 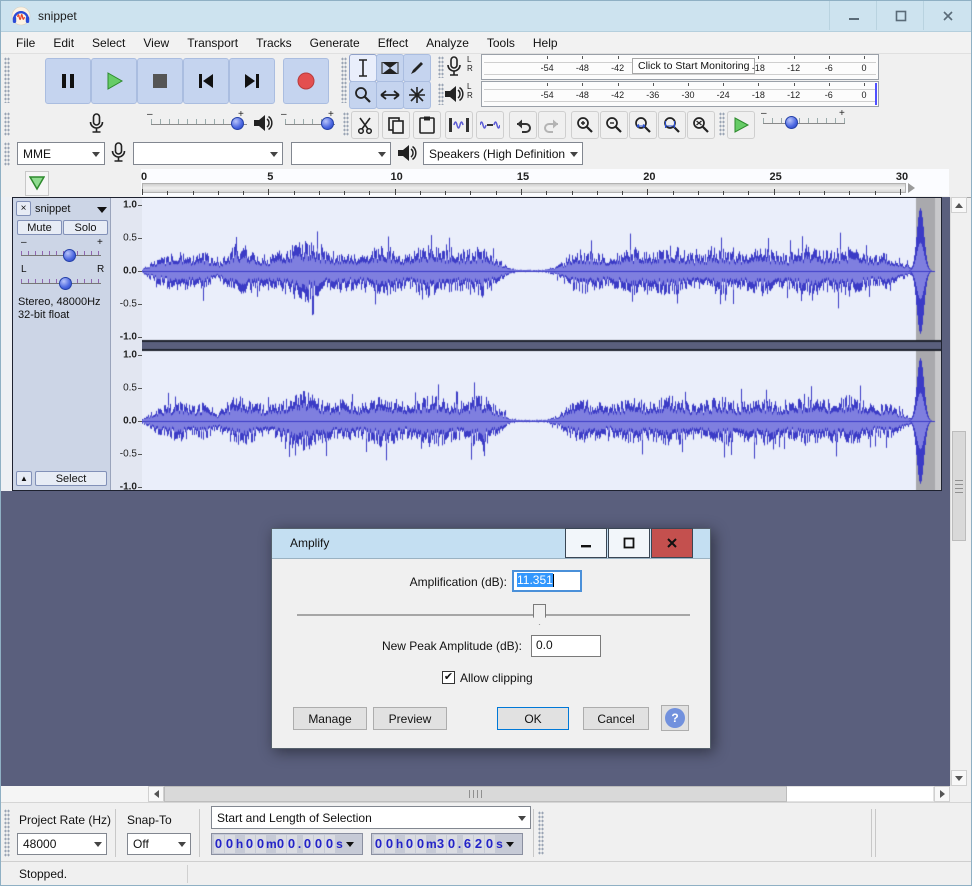 What do you see at coordinates (545, 182) in the screenshot?
I see `timeline-ruler: 0 5 10 15 20 25 30` at bounding box center [545, 182].